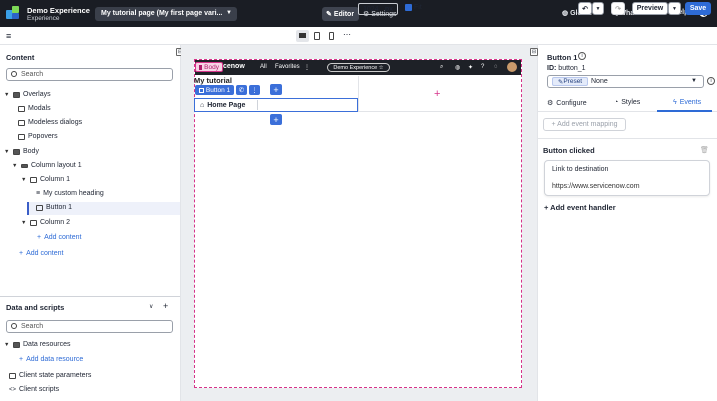 The image size is (717, 401). What do you see at coordinates (27, 94) in the screenshot?
I see `tree-item-overlays: ▼ Overlays` at bounding box center [27, 94].